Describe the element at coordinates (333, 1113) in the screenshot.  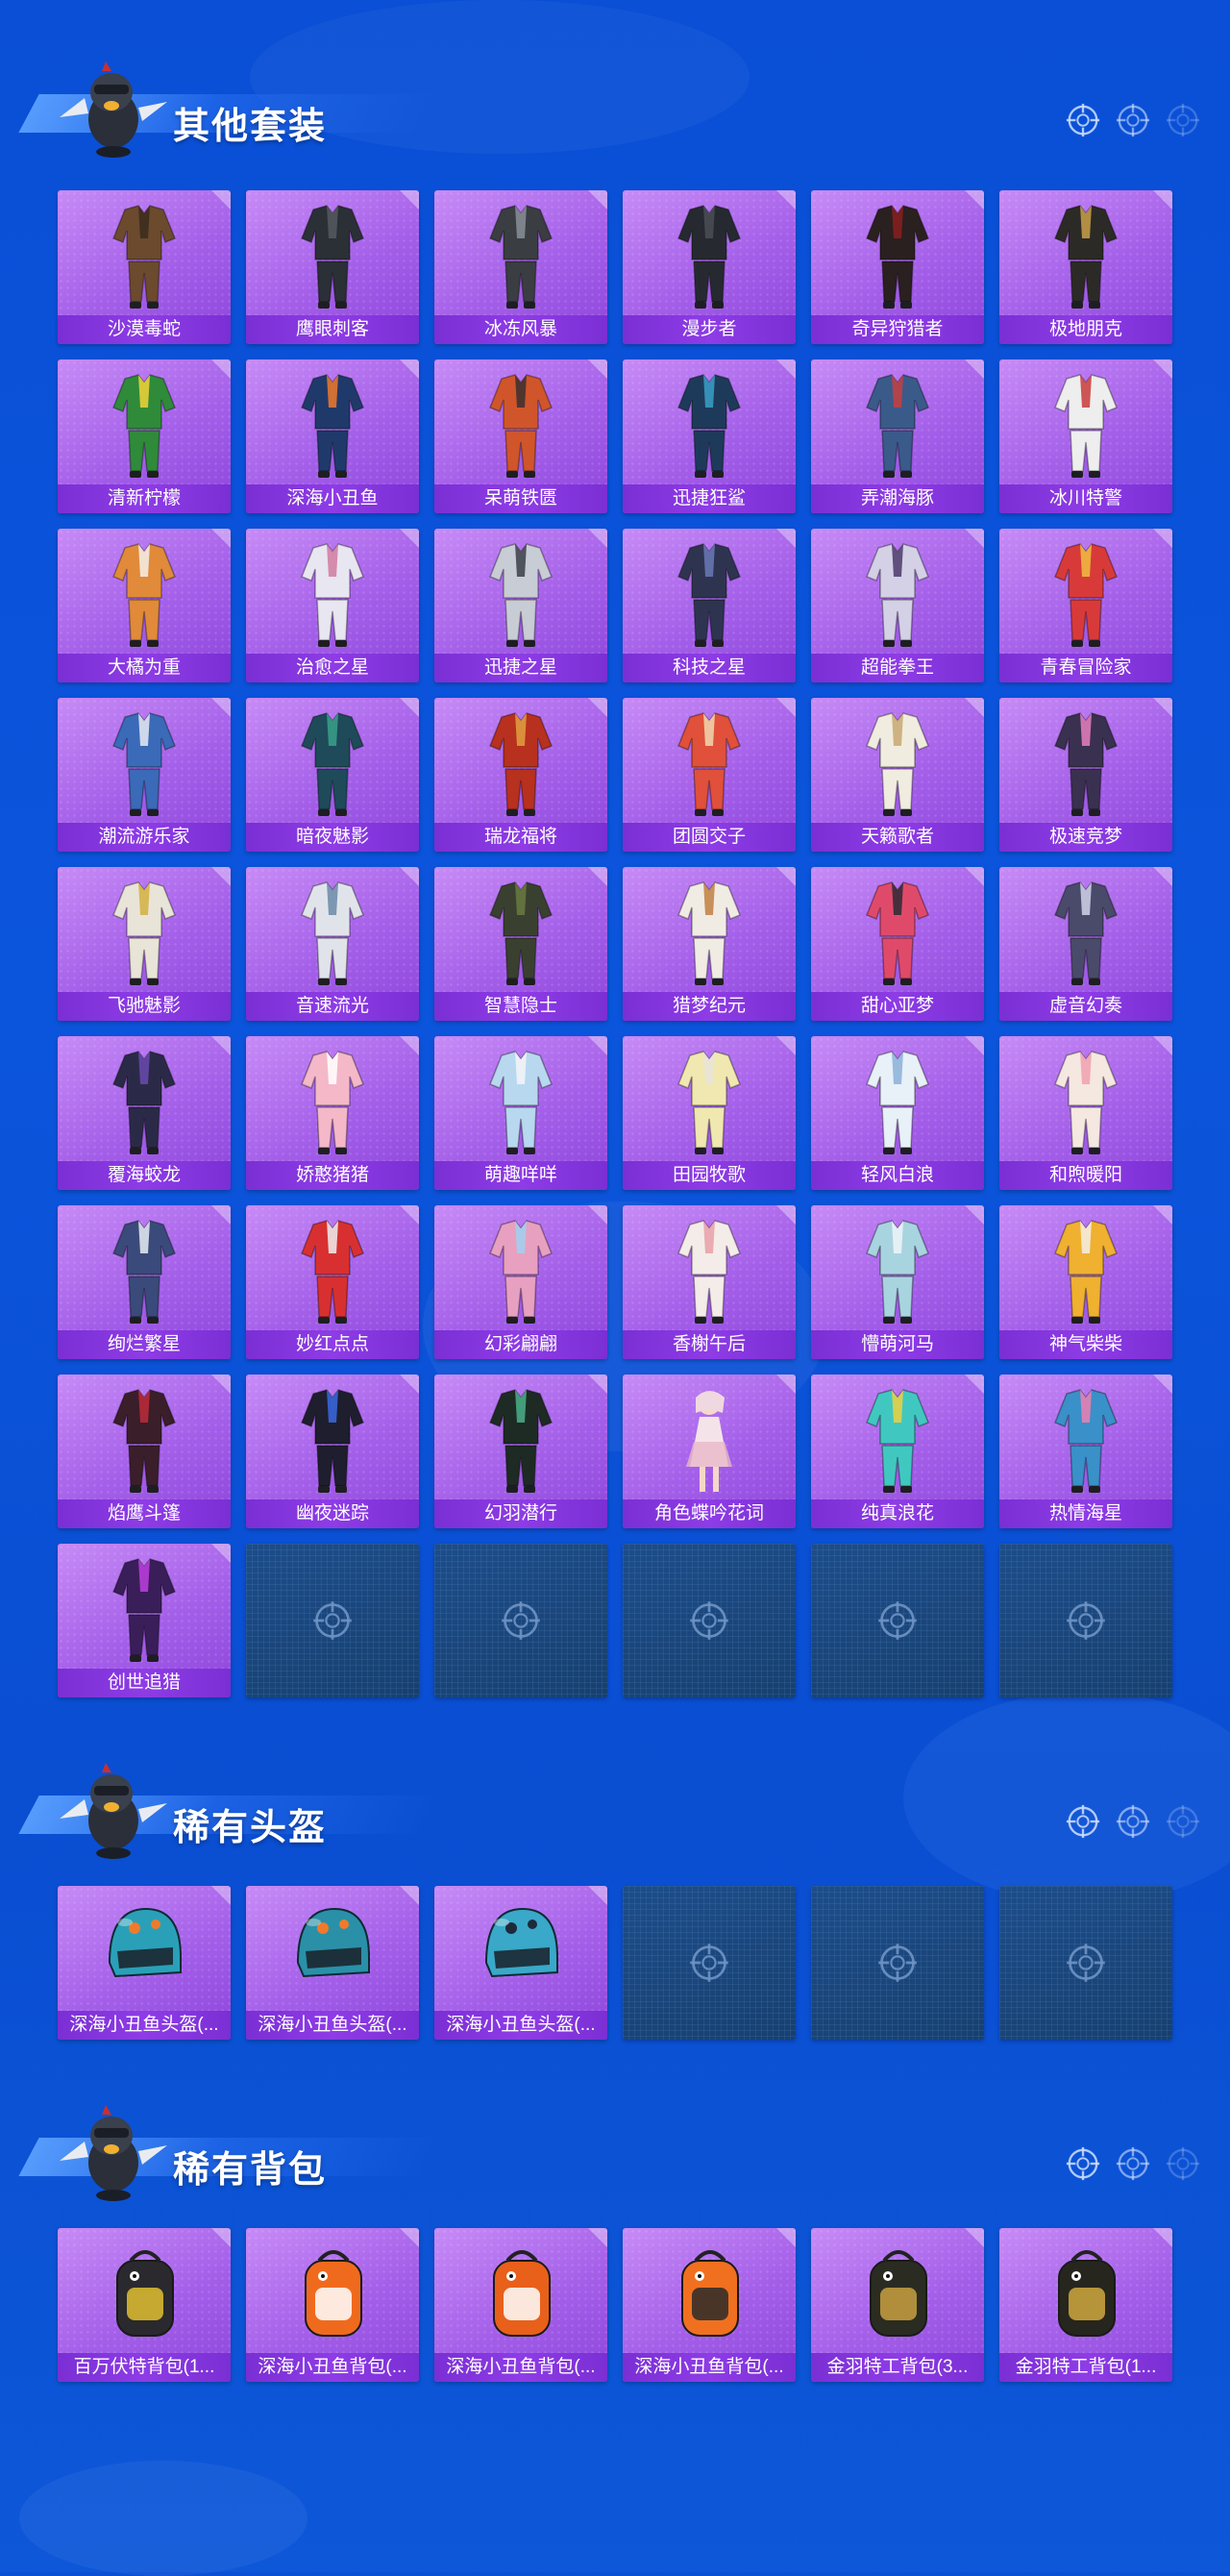
I see `item-card: 娇憨猪猪` at that location.